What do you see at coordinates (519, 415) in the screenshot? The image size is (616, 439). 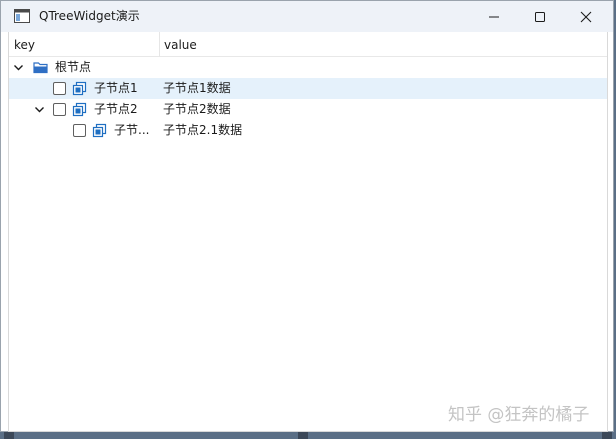 I see `watermark-text: 知乎 @狂奔的橘子` at bounding box center [519, 415].